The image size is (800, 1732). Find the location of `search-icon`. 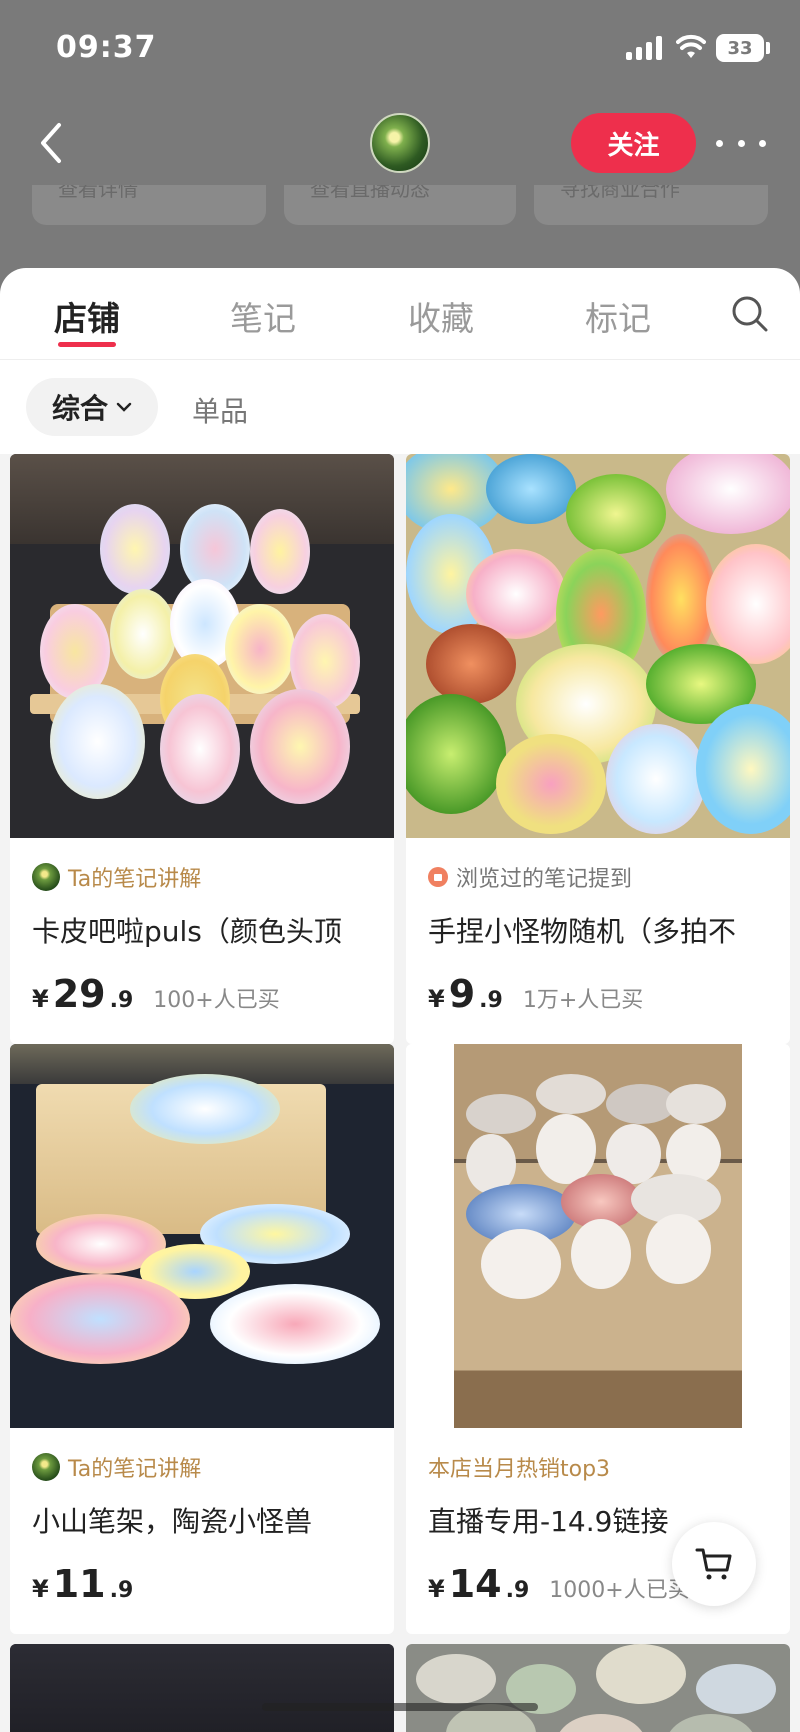

search-icon is located at coordinates (750, 314).